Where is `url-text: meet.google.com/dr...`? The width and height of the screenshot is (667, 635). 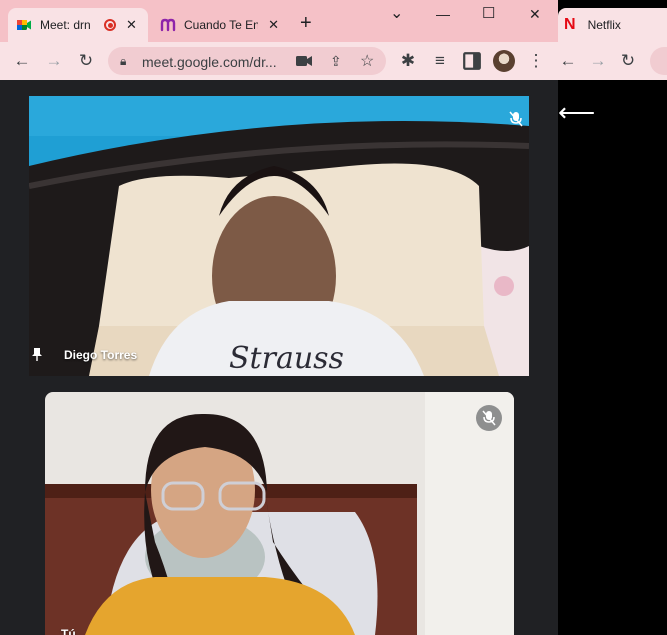
url-text: meet.google.com/dr... is located at coordinates (209, 62).